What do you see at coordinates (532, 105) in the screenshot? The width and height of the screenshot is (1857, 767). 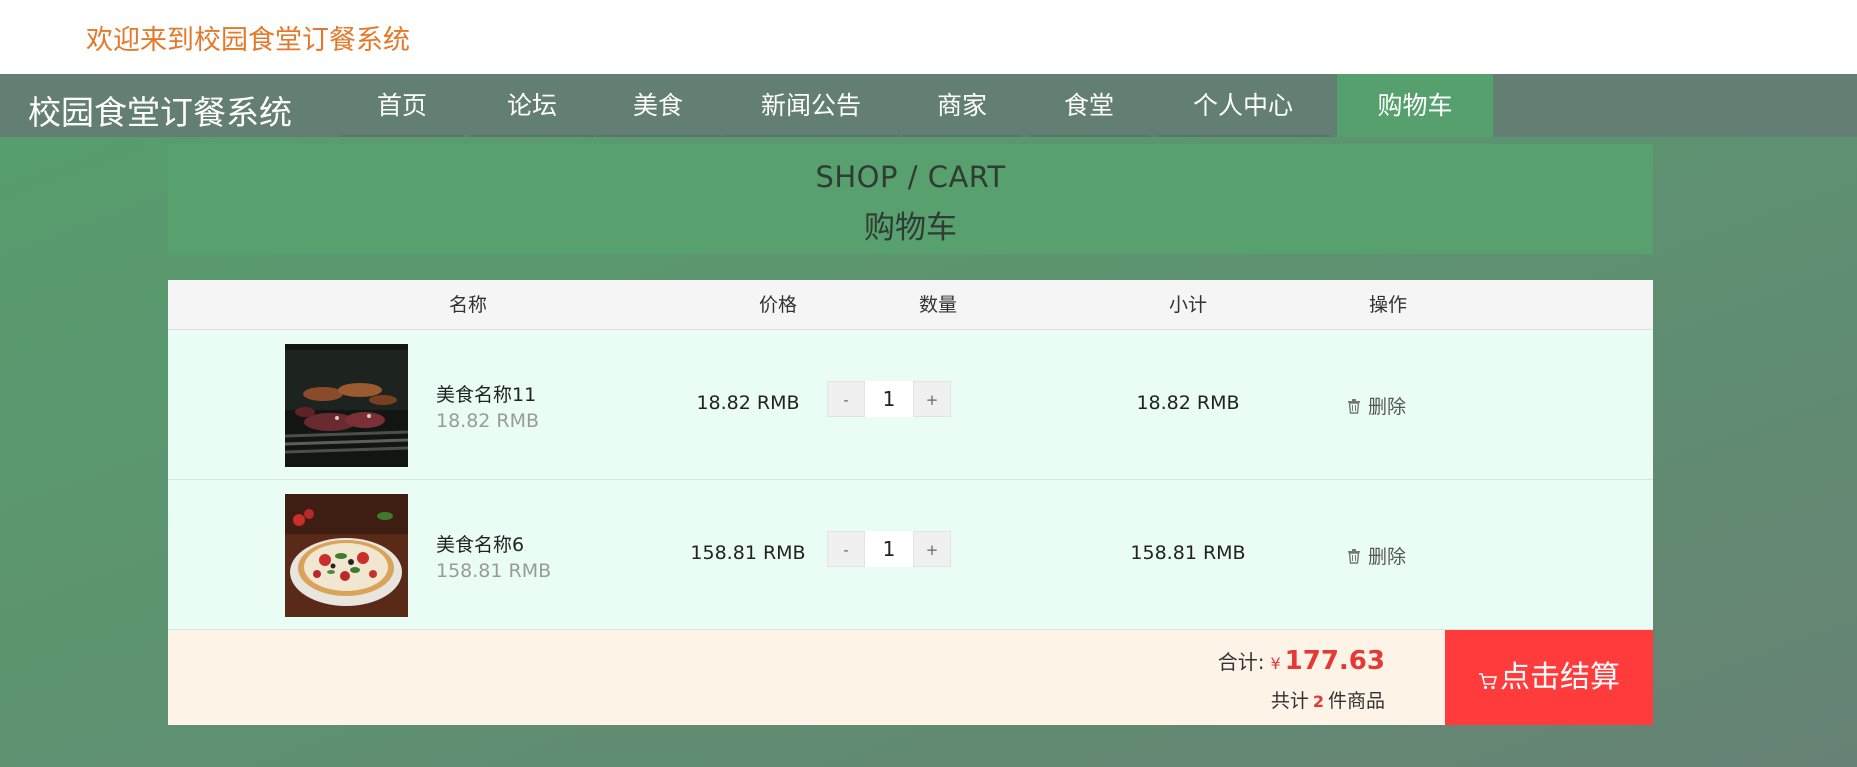 I see `nav-item-forum: 论坛` at bounding box center [532, 105].